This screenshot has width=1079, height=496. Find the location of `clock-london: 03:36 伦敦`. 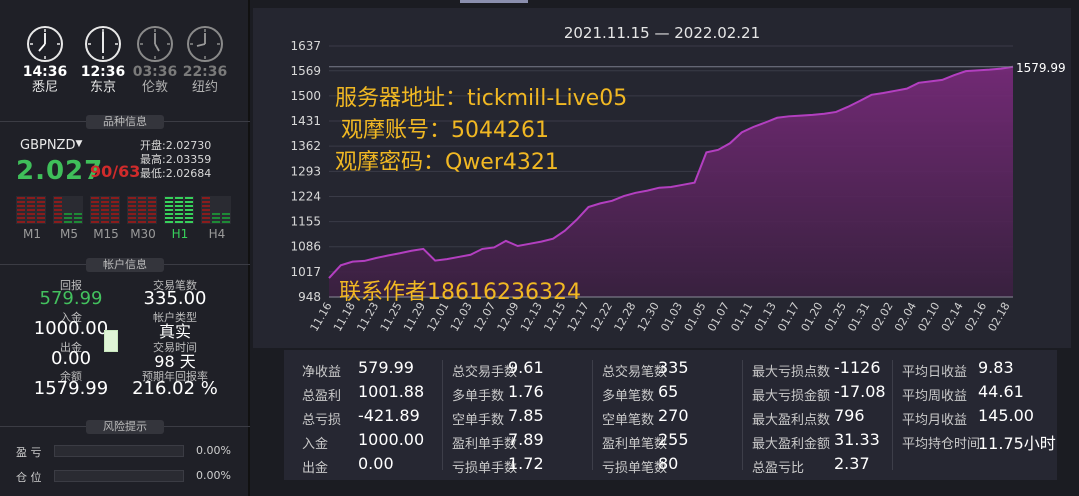

clock-london: 03:36 伦敦 is located at coordinates (155, 60).